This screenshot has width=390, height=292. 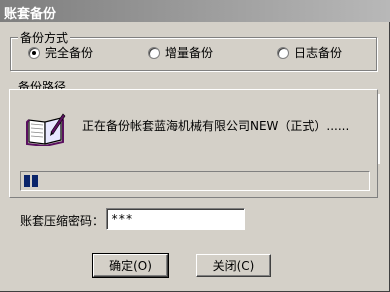 What do you see at coordinates (175, 219) in the screenshot?
I see `password-input: ***` at bounding box center [175, 219].